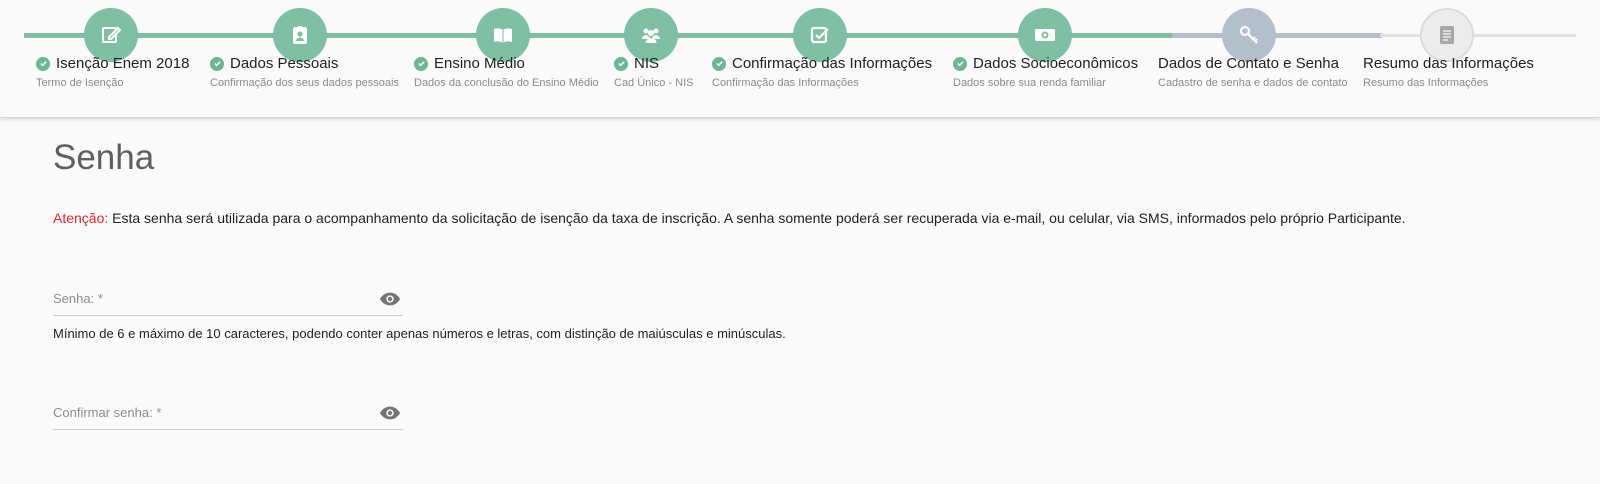 This screenshot has height=484, width=1600. I want to click on step-label: Ensino Médio, so click(469, 63).